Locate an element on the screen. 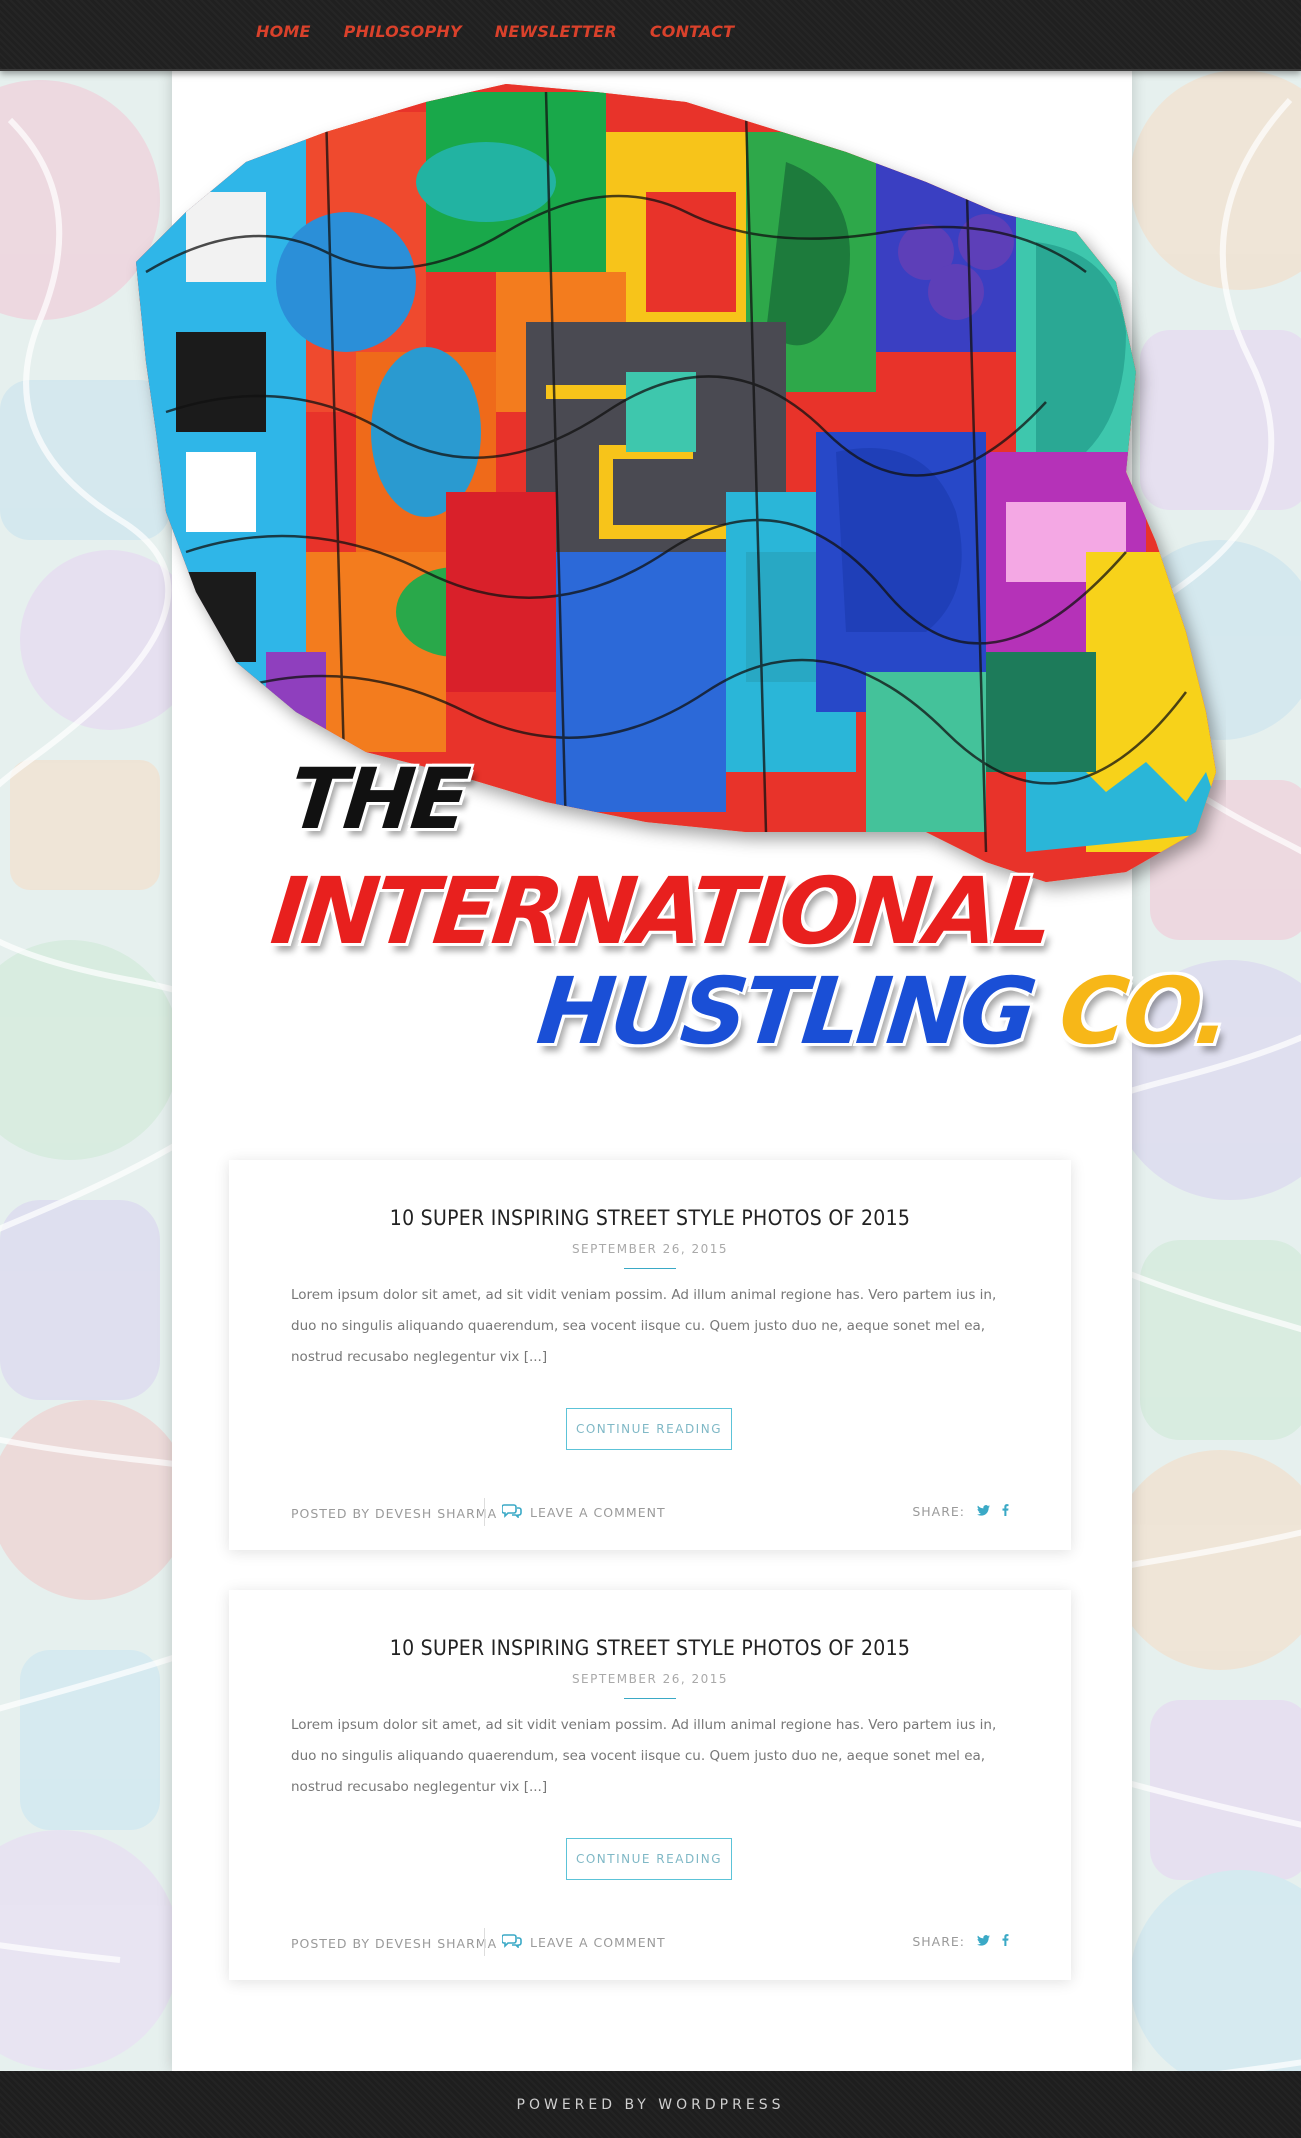 This screenshot has height=2138, width=1301. top-nav-bar: HOME PHILOSOPHY NEWSLETTER CONTACT is located at coordinates (650, 35).